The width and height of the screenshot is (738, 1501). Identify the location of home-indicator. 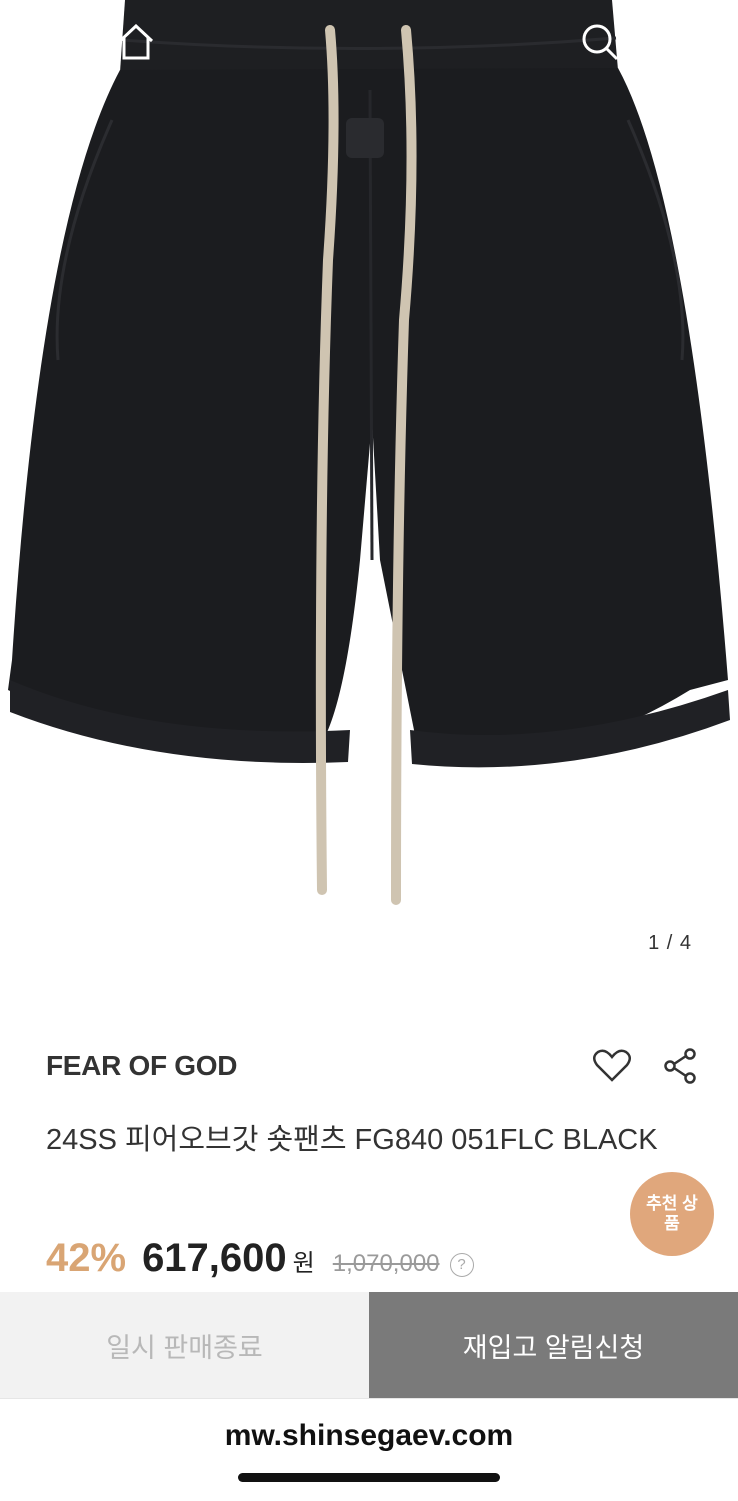
(369, 1477).